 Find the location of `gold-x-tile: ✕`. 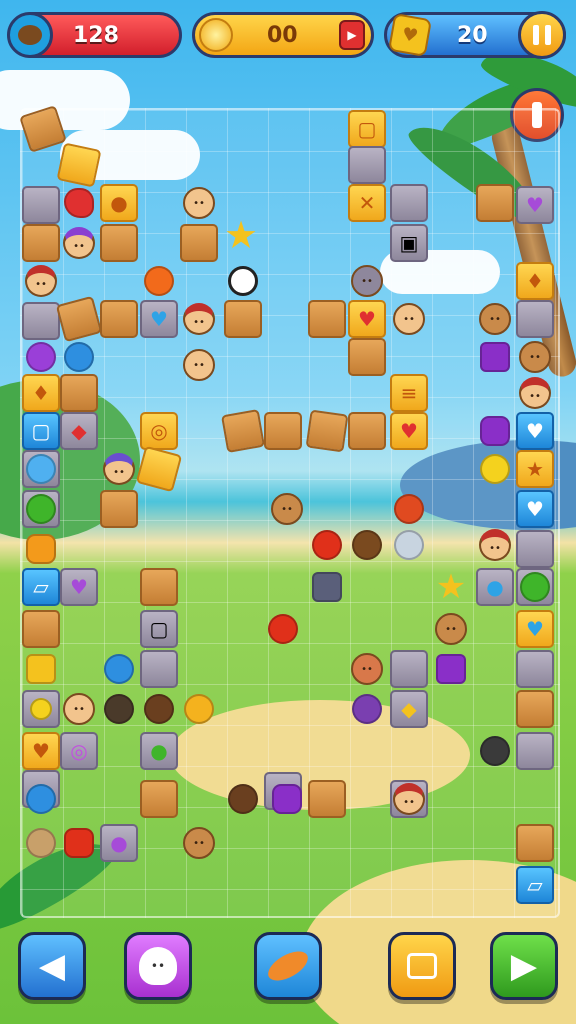

gold-x-tile: ✕ is located at coordinates (367, 203).